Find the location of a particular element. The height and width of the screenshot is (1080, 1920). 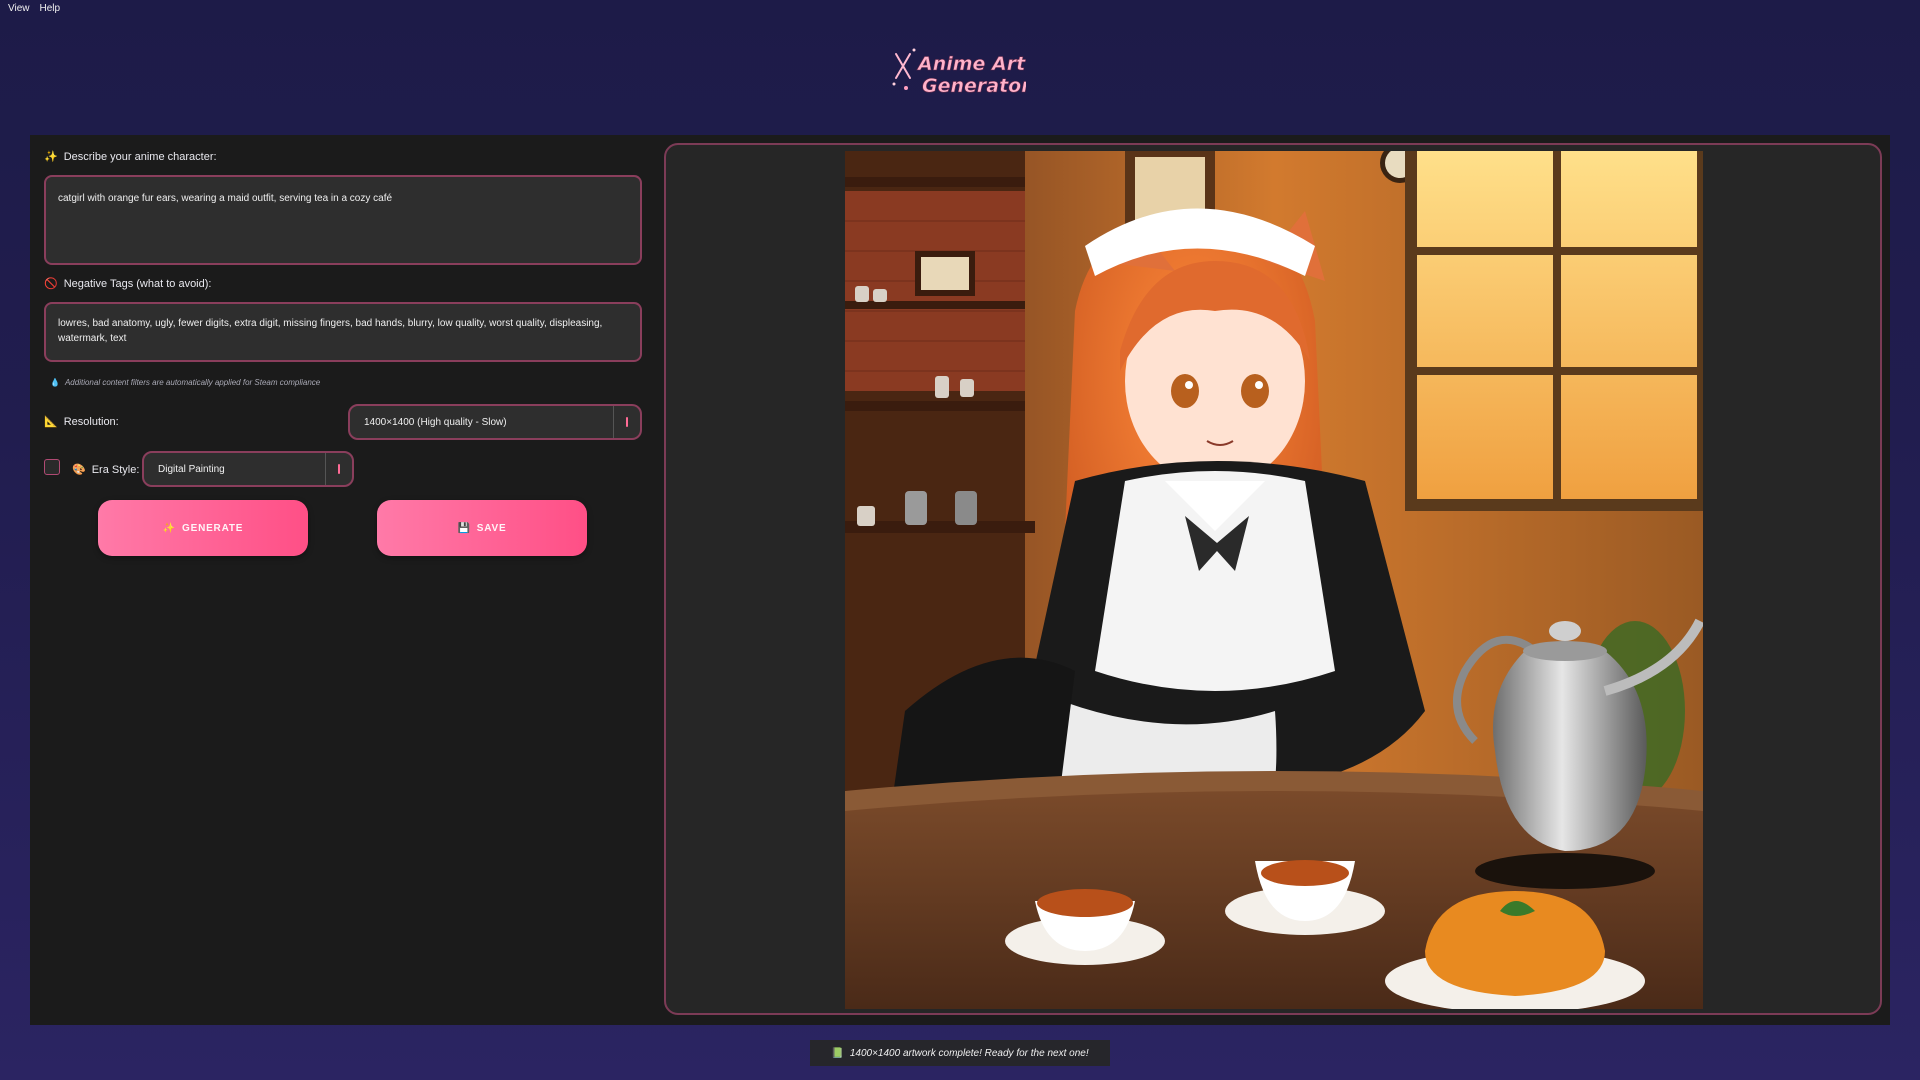

app-logo: Anime Art Generator is located at coordinates (960, 74).